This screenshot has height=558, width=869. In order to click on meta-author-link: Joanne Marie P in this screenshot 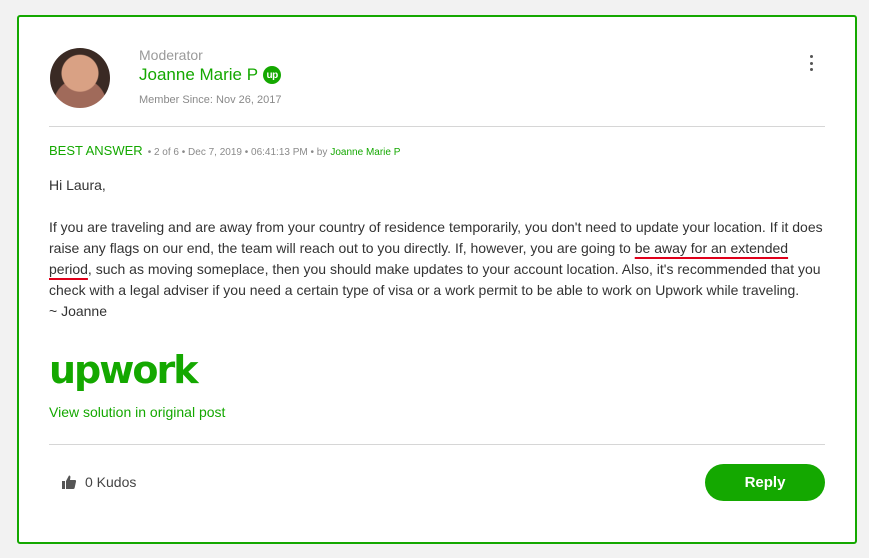, I will do `click(365, 152)`.